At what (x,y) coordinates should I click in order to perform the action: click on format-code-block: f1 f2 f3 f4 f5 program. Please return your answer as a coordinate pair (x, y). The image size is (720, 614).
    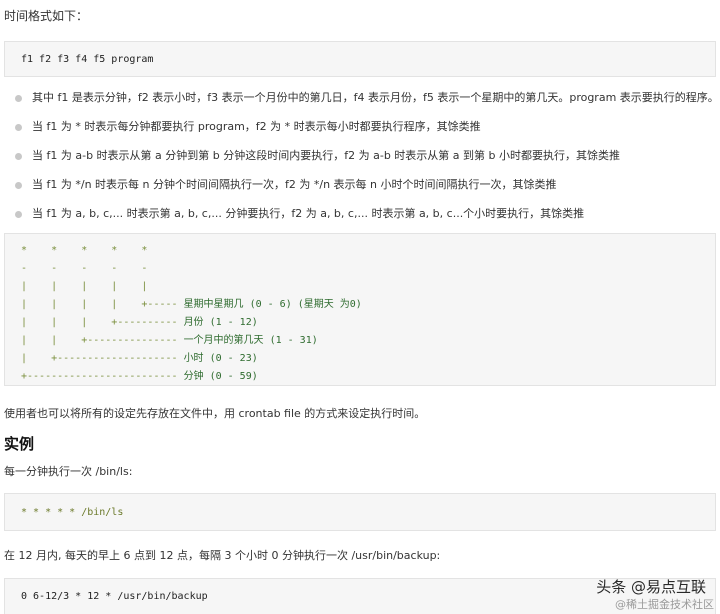
    Looking at the image, I should click on (360, 59).